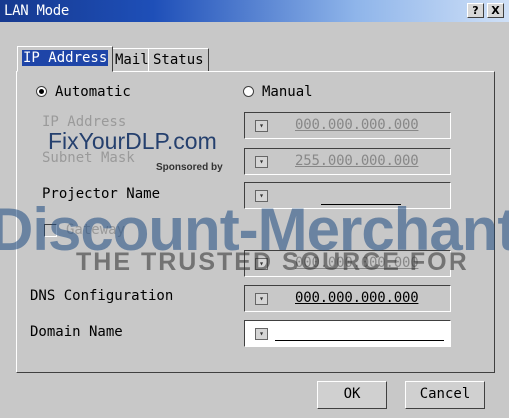 The image size is (509, 418). Describe the element at coordinates (254, 11) in the screenshot. I see `title-bar: LAN Mode ? X` at that location.